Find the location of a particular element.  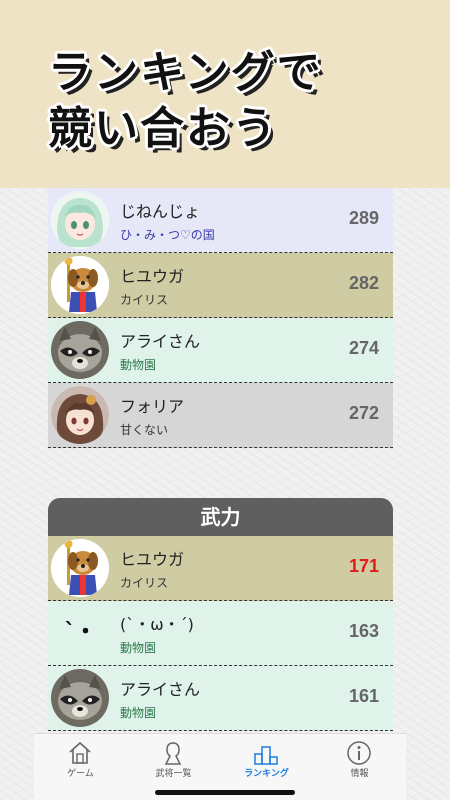

player-country: ひ・み・つ♡の国 is located at coordinates (167, 235).